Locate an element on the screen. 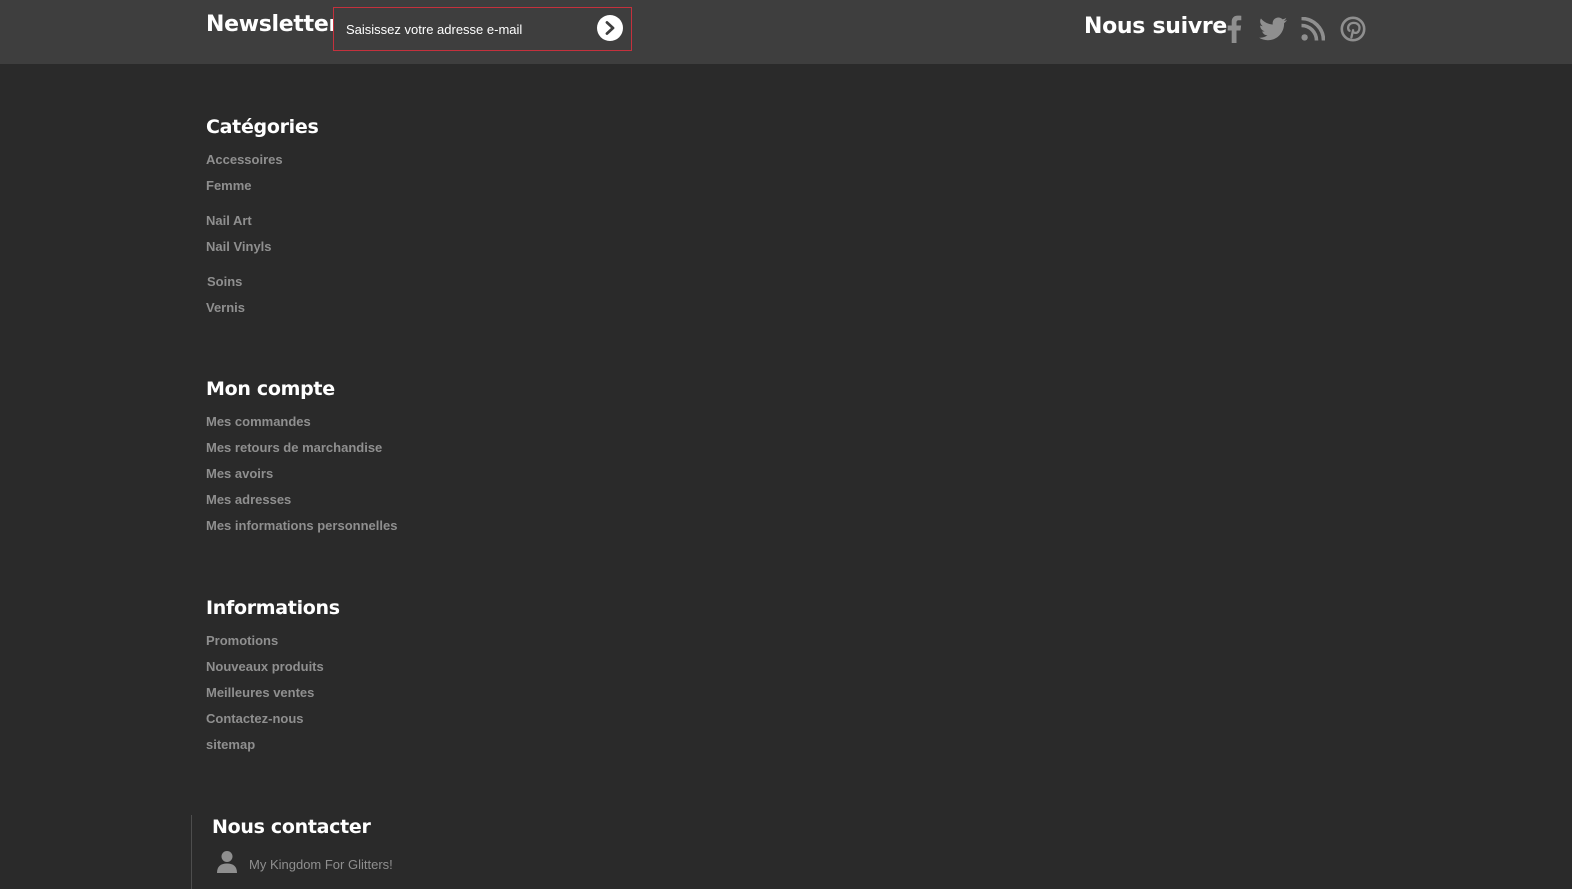  info-link-promotions: Promotions is located at coordinates (242, 640).